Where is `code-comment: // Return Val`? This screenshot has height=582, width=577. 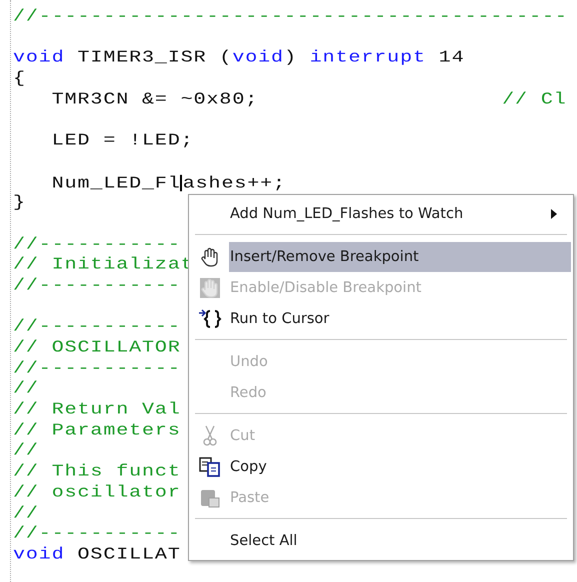
code-comment: // Return Val is located at coordinates (97, 410).